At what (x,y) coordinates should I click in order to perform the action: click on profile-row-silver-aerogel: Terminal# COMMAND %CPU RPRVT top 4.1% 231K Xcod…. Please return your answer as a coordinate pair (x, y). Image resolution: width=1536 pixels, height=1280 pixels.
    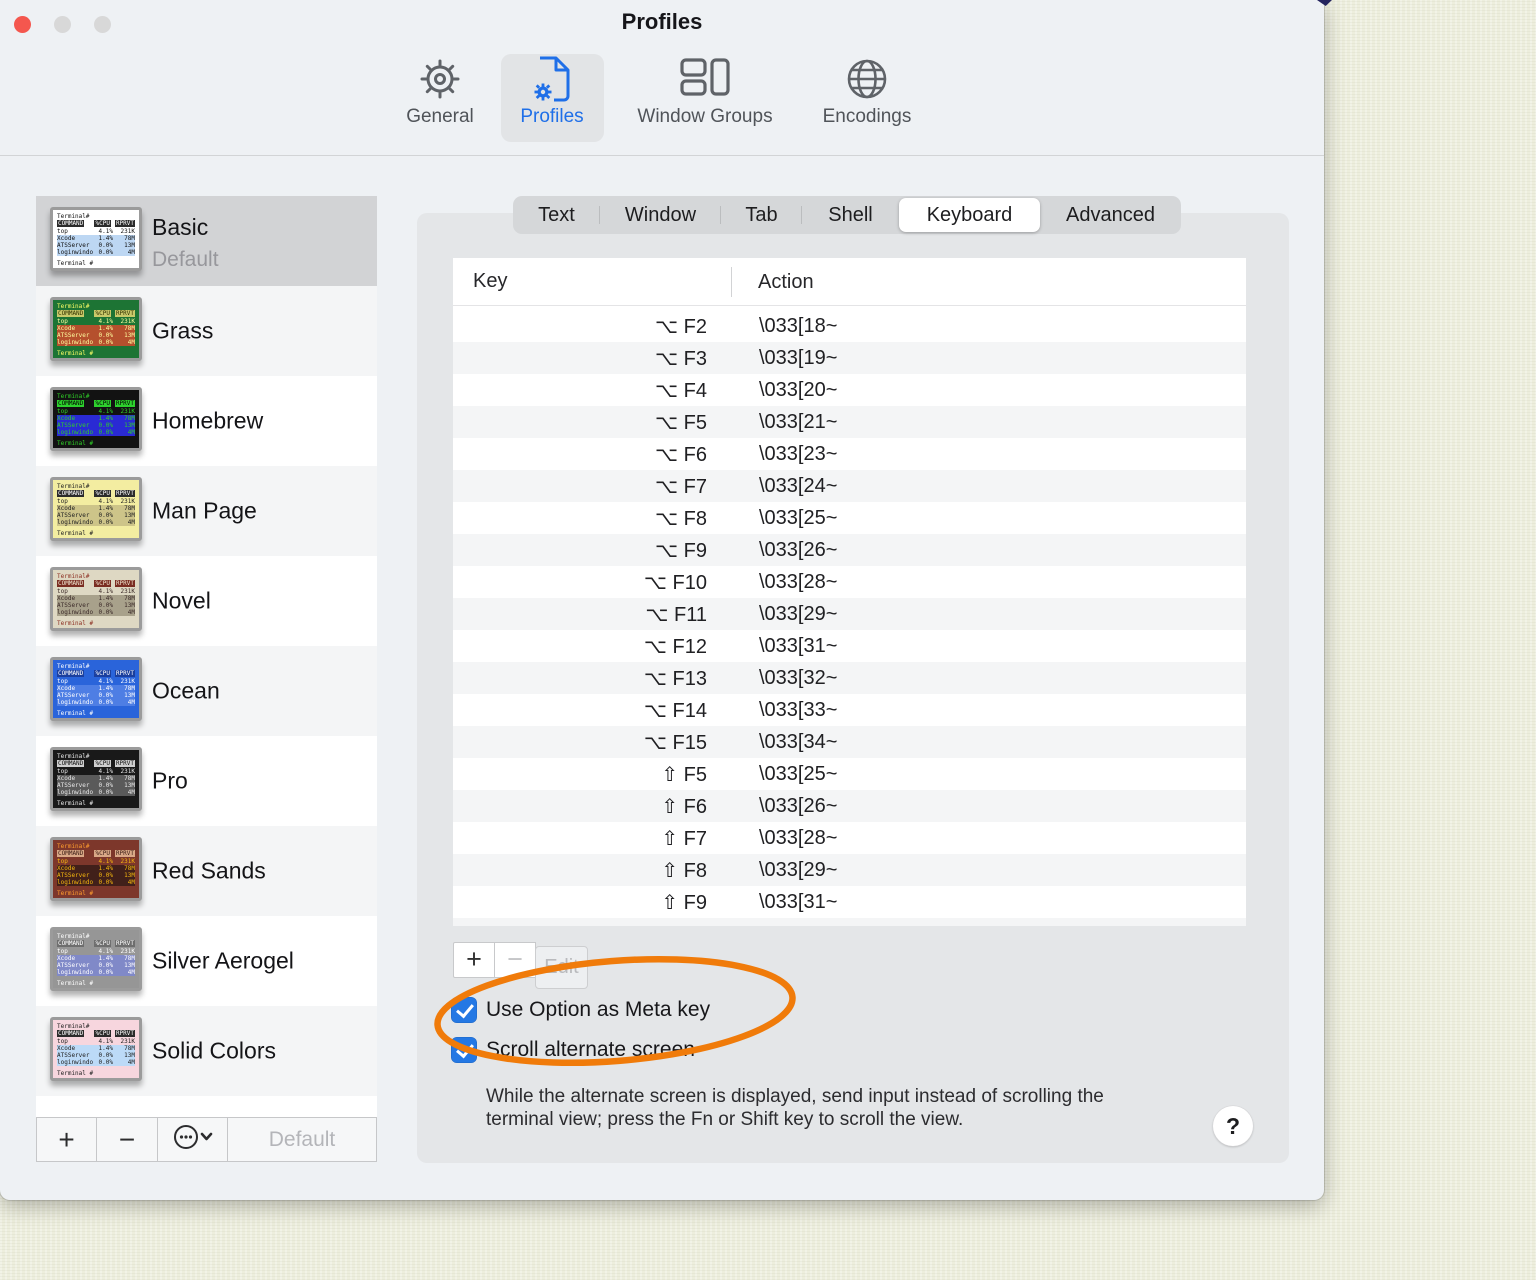
    Looking at the image, I should click on (206, 961).